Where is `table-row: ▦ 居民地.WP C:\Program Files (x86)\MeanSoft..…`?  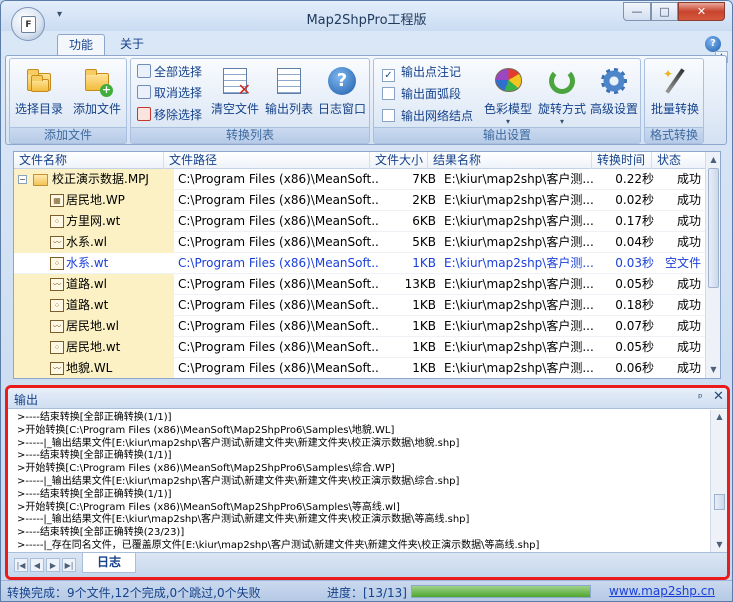 table-row: ▦ 居民地.WP C:\Program Files (x86)\MeanSoft..… is located at coordinates (360, 200).